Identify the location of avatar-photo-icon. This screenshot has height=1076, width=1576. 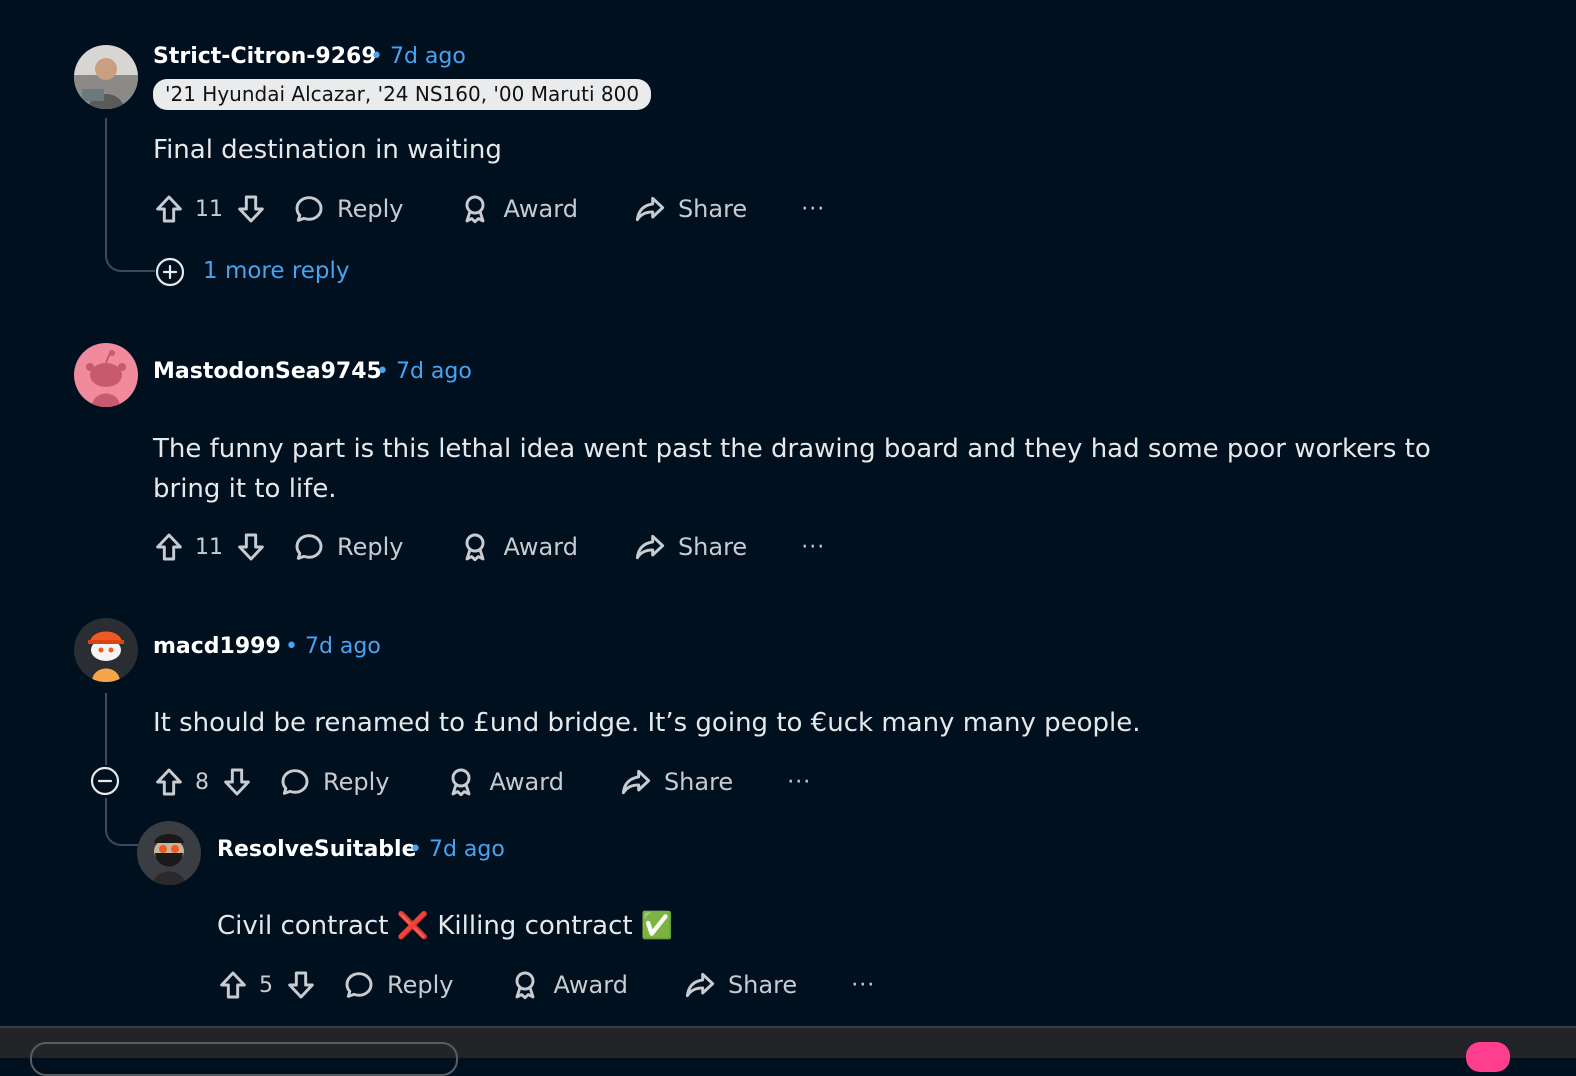
(106, 77).